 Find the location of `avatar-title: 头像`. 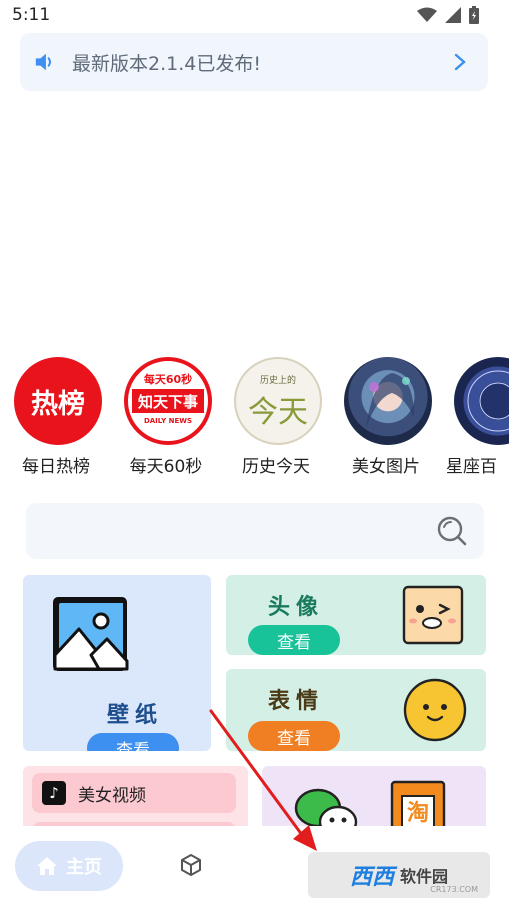

avatar-title: 头像 is located at coordinates (296, 607).